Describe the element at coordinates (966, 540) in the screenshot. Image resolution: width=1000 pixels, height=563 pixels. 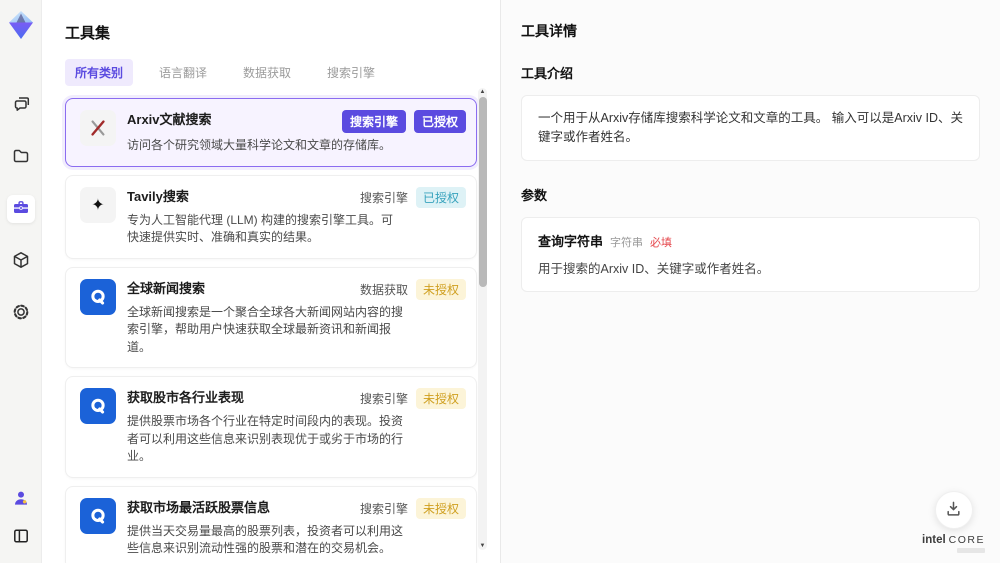
I see `brand-core: CORE` at that location.